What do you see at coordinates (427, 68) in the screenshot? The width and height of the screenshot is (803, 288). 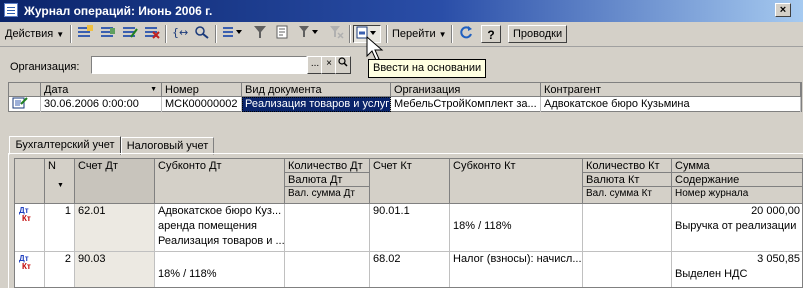 I see `tooltip: Ввести на основании` at bounding box center [427, 68].